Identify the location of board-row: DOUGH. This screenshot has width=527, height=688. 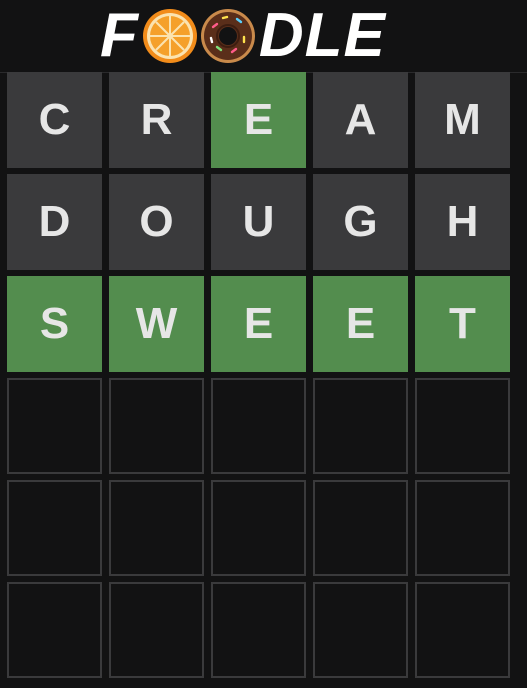
(261, 222).